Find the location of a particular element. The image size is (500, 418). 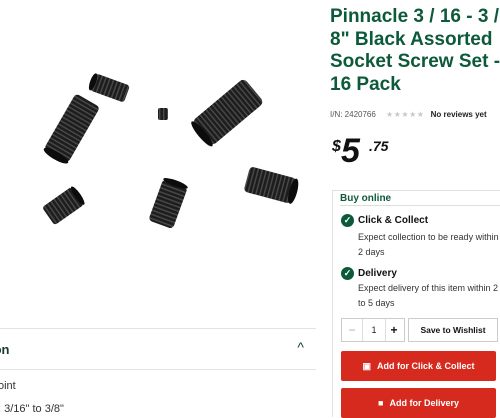

save-to-wishlist-button: Save to Wishlist is located at coordinates (453, 330).